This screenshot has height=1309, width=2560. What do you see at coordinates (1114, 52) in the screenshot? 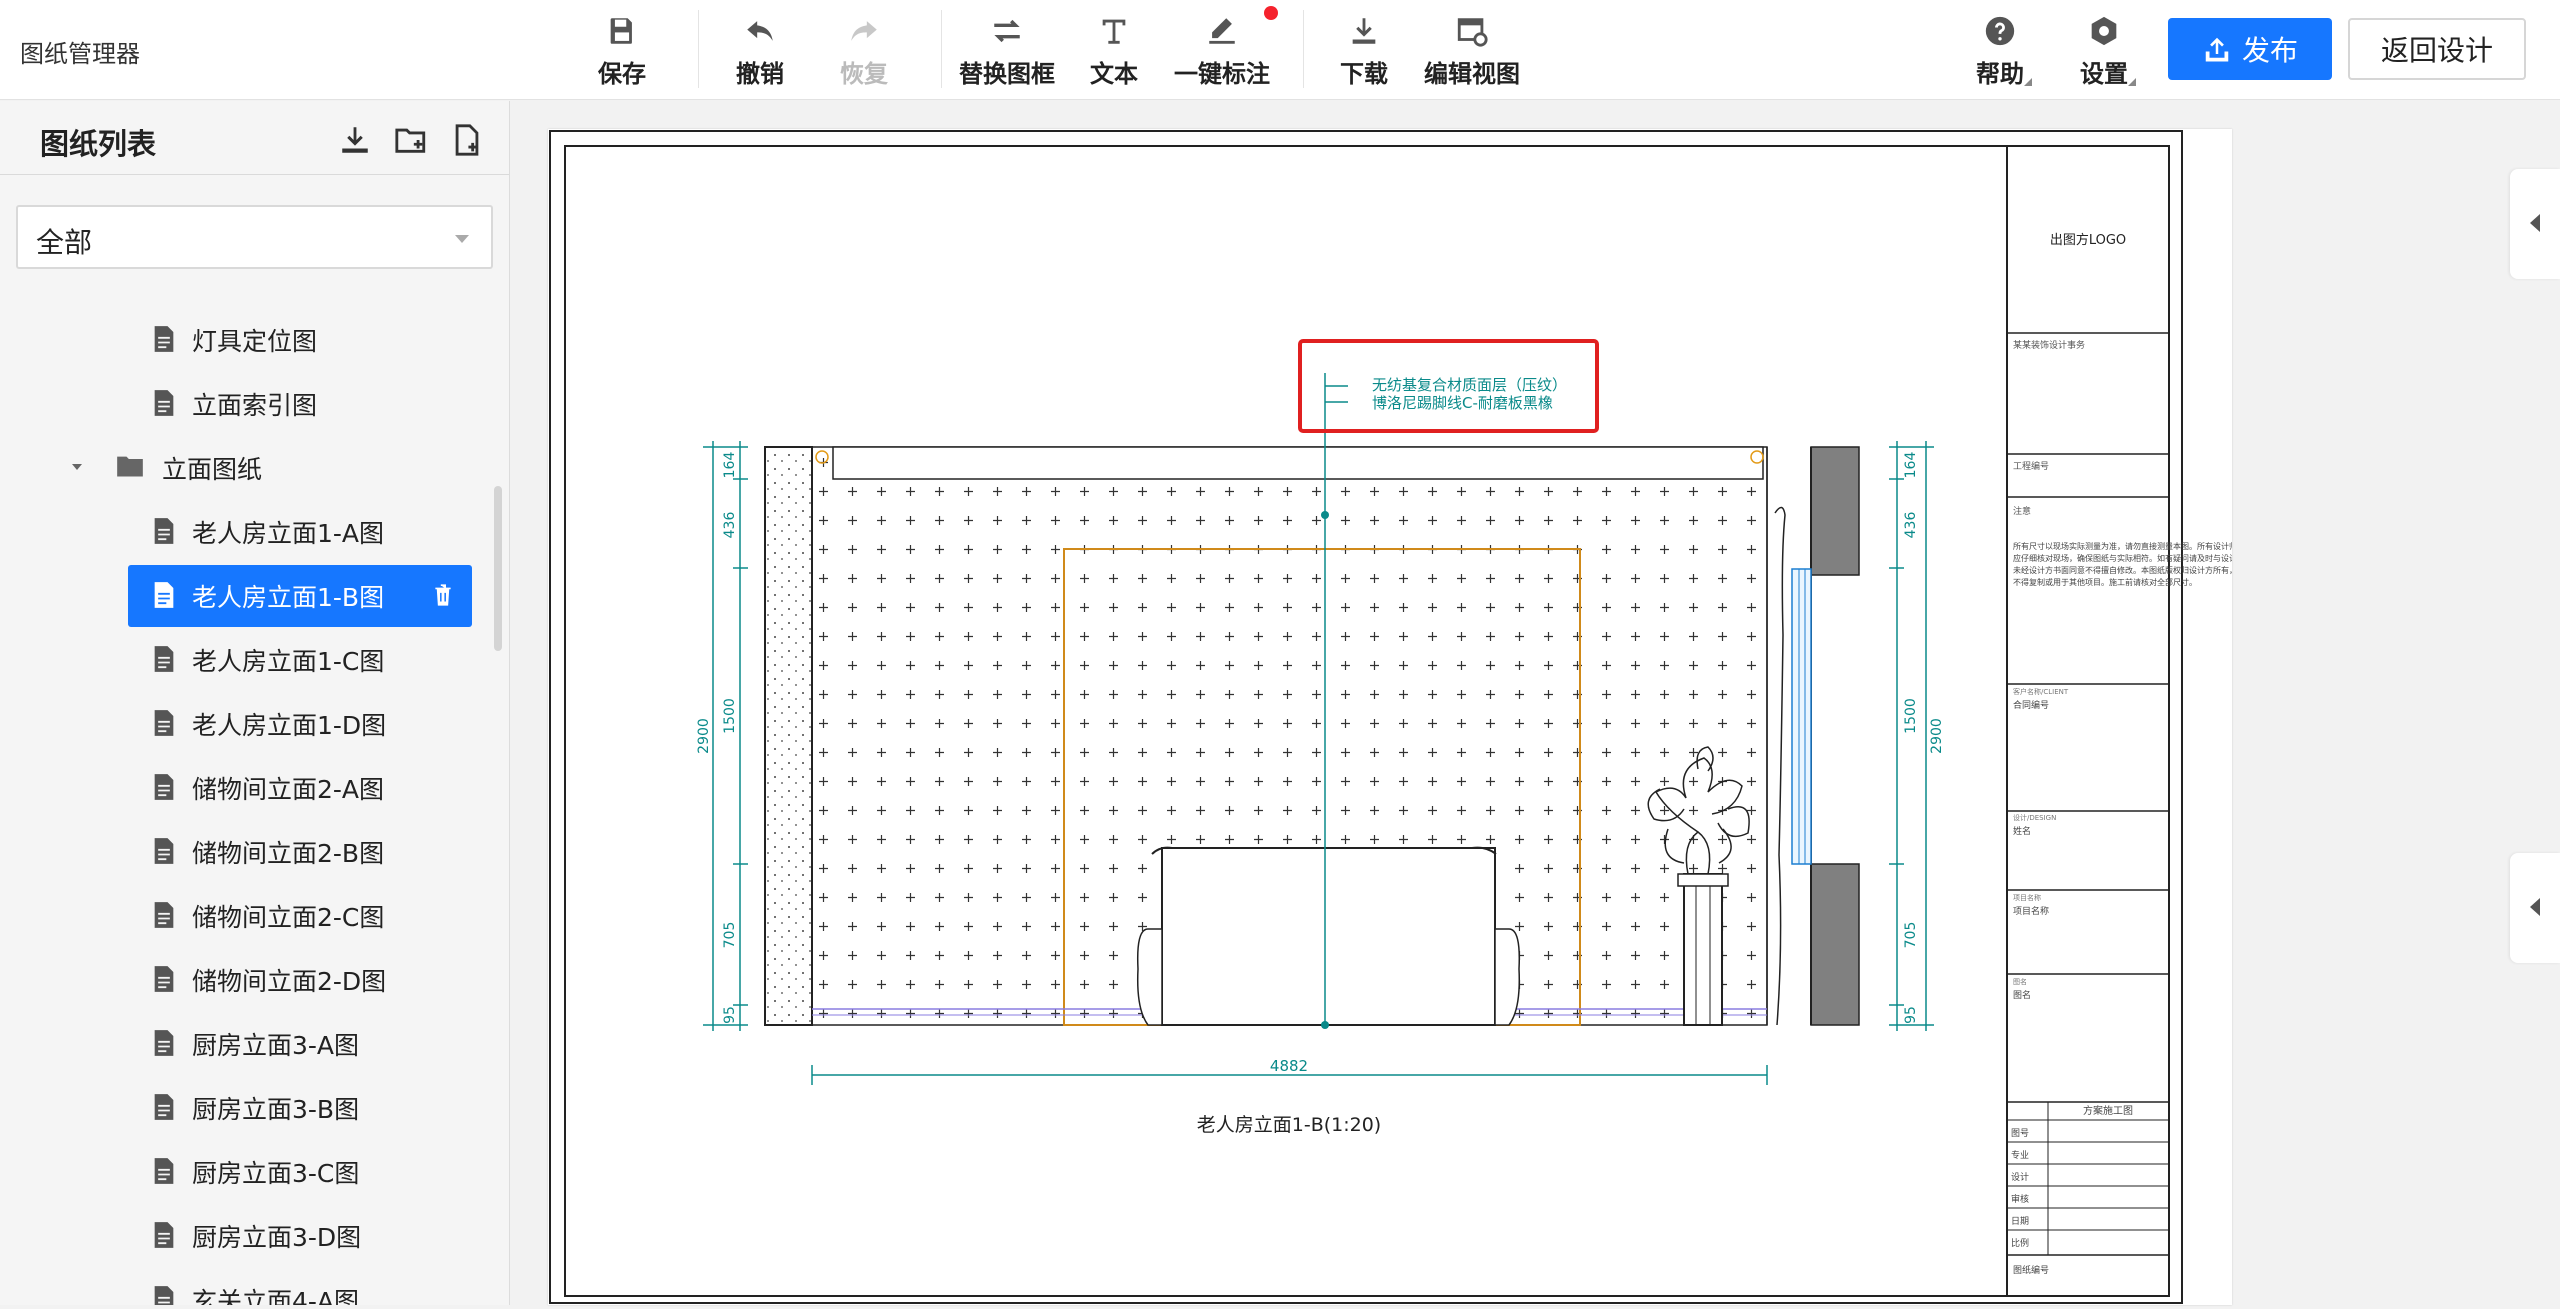
I see `text-button: 文本` at bounding box center [1114, 52].